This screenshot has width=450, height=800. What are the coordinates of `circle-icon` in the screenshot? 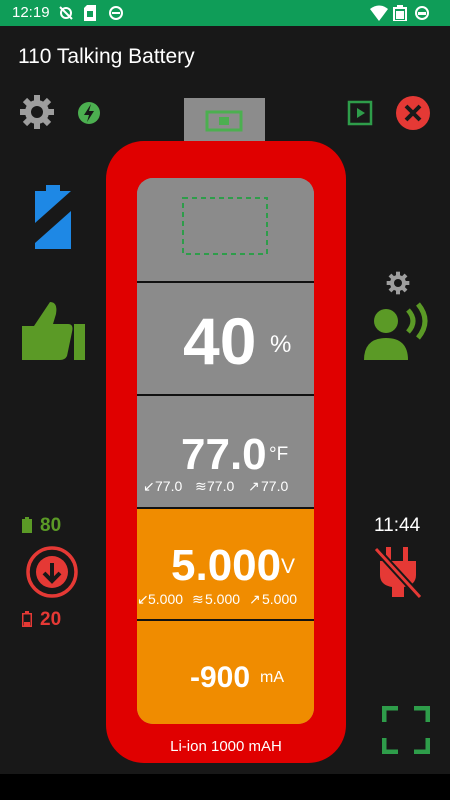 It's located at (422, 14).